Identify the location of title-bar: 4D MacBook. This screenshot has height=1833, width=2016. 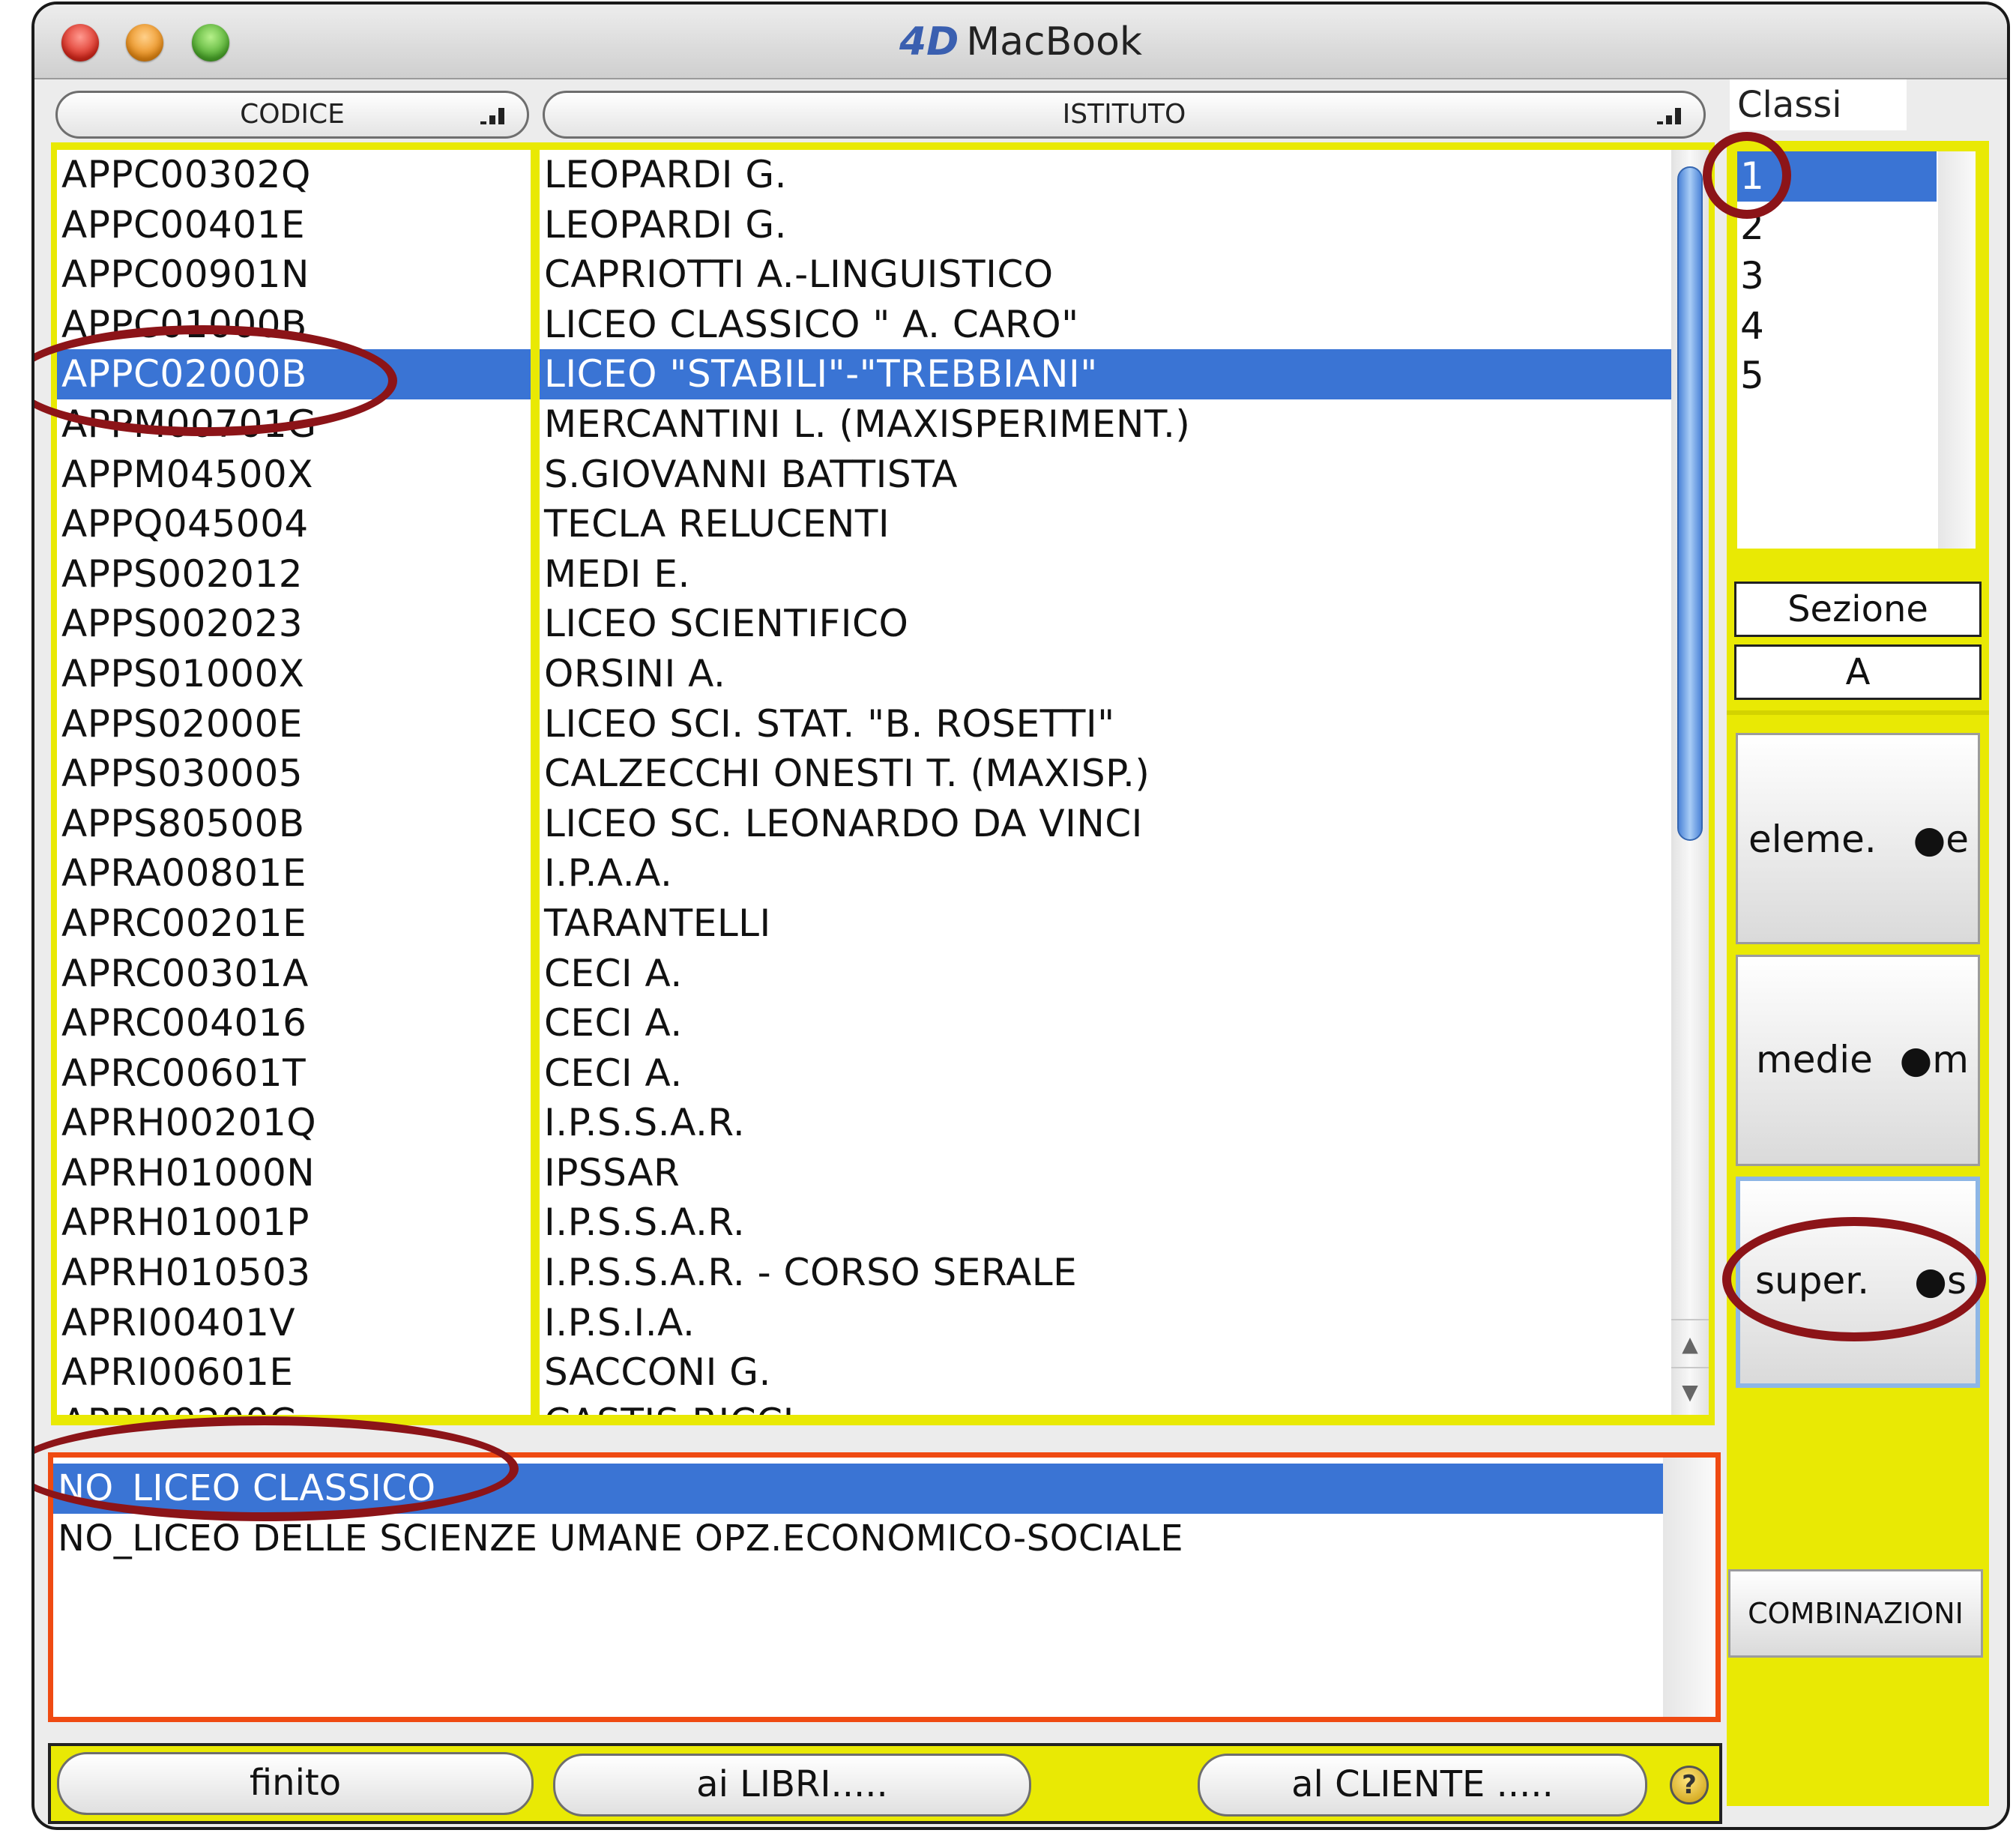
(1020, 41).